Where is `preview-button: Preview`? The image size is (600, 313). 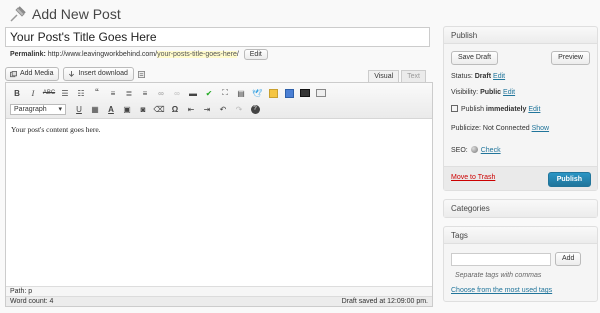
preview-button: Preview is located at coordinates (570, 58).